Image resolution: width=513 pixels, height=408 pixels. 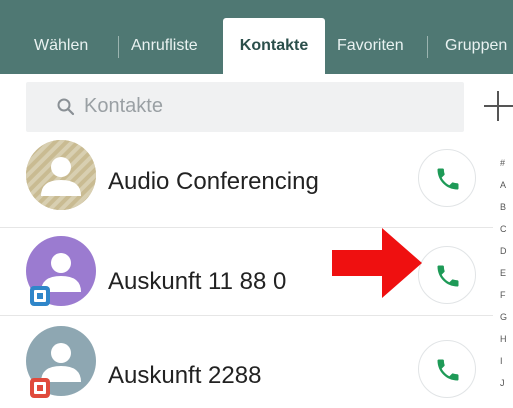 I want to click on person-icon, so click(x=61, y=175).